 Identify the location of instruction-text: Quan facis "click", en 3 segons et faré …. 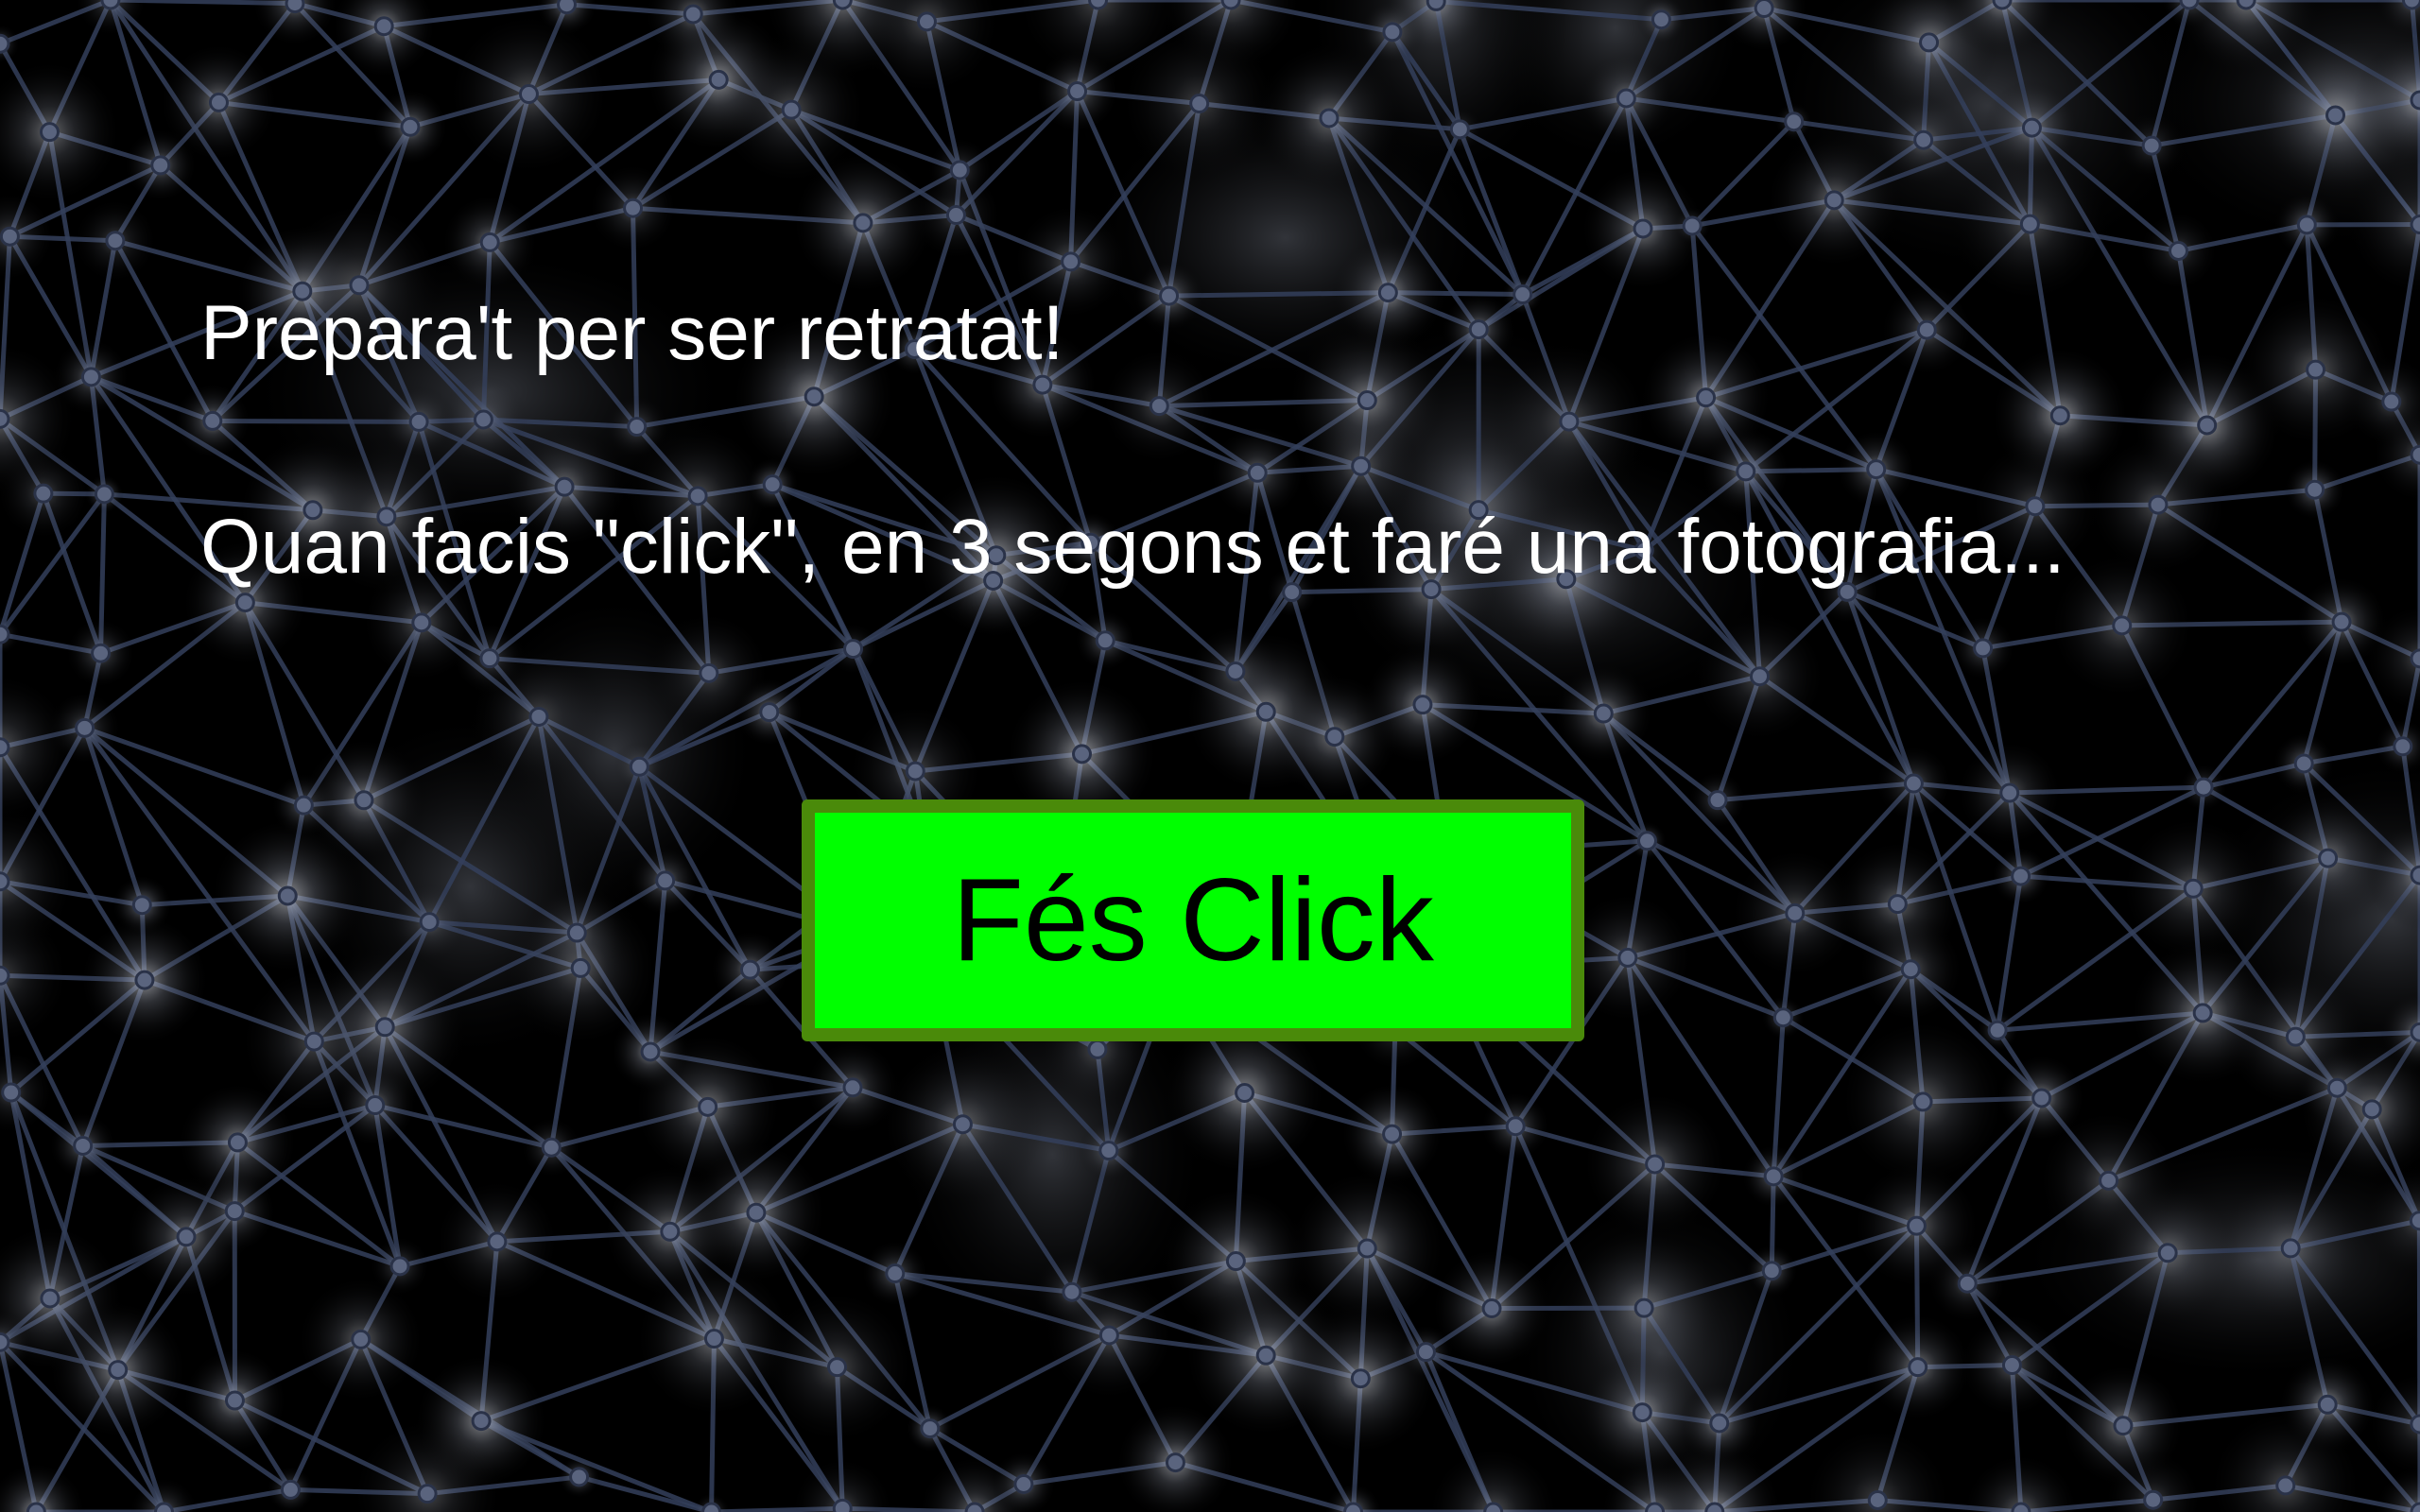
(1133, 547).